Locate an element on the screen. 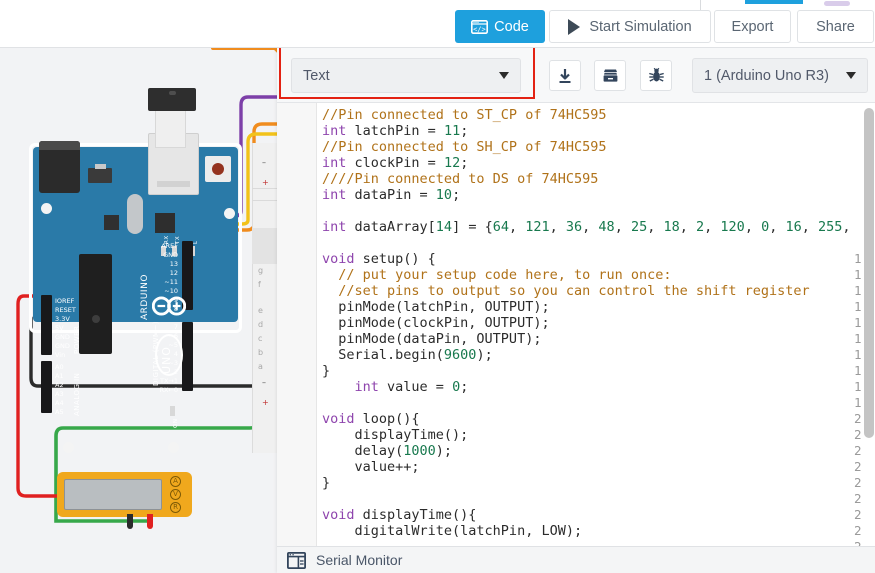 This screenshot has width=875, height=573. code-line: pinMode(latchPin, OUTPUT); is located at coordinates (436, 307).